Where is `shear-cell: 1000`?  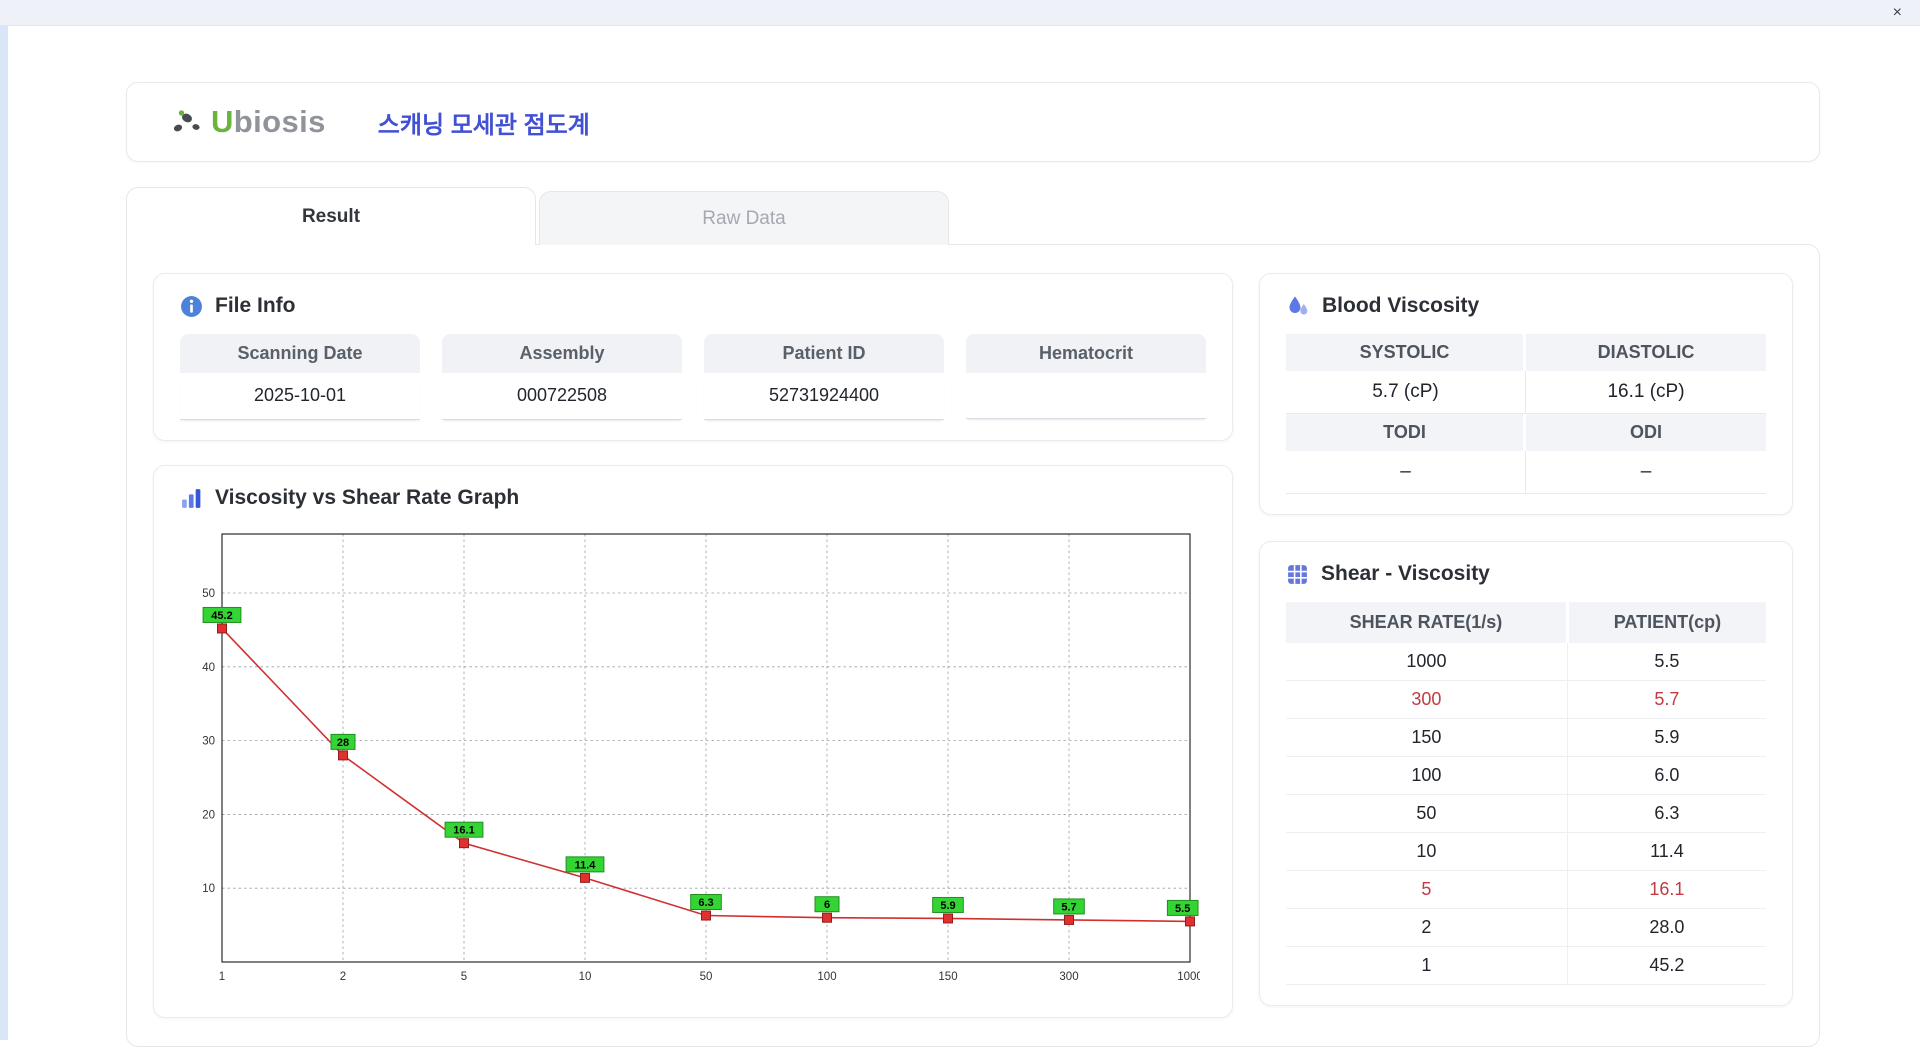 shear-cell: 1000 is located at coordinates (1427, 662).